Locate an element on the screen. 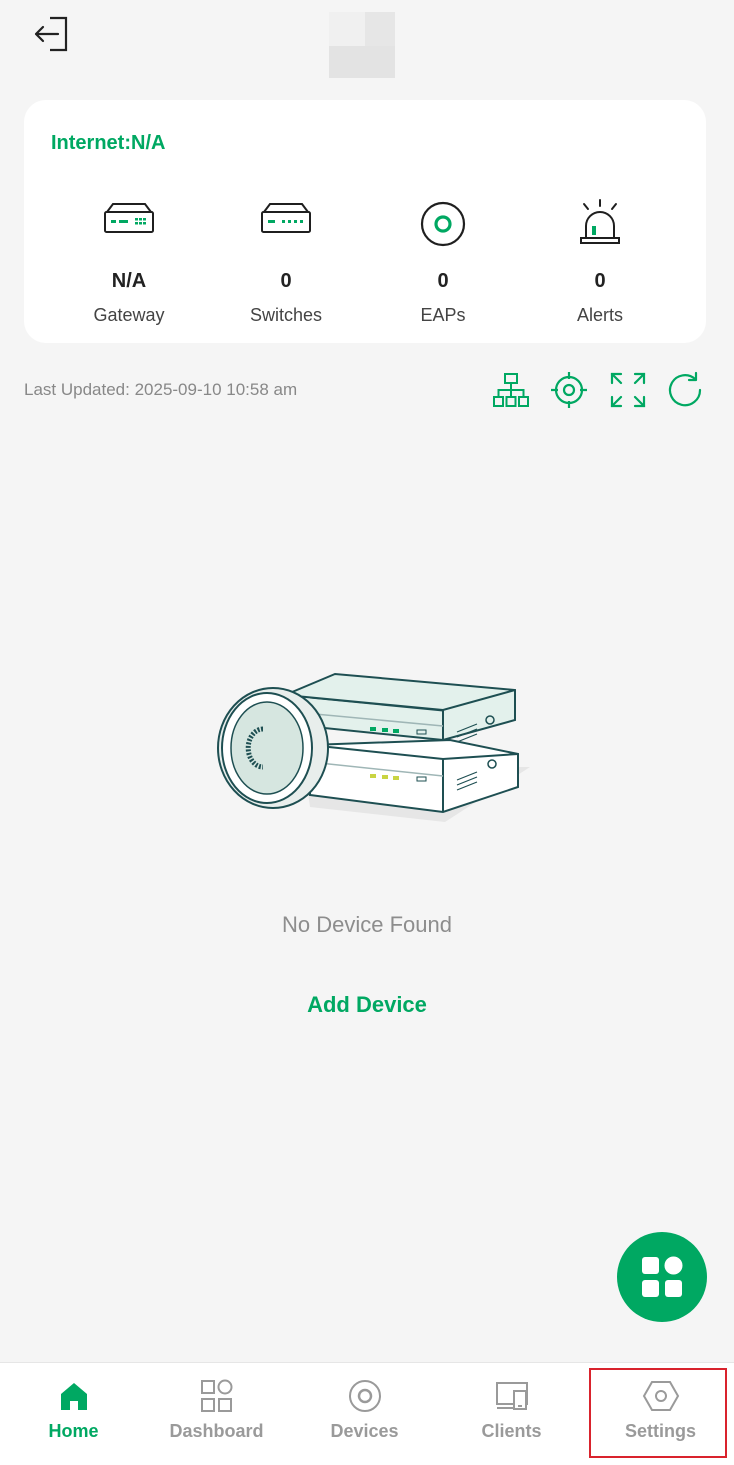 The height and width of the screenshot is (1465, 734). add-device-link: Add Device is located at coordinates (367, 1005).